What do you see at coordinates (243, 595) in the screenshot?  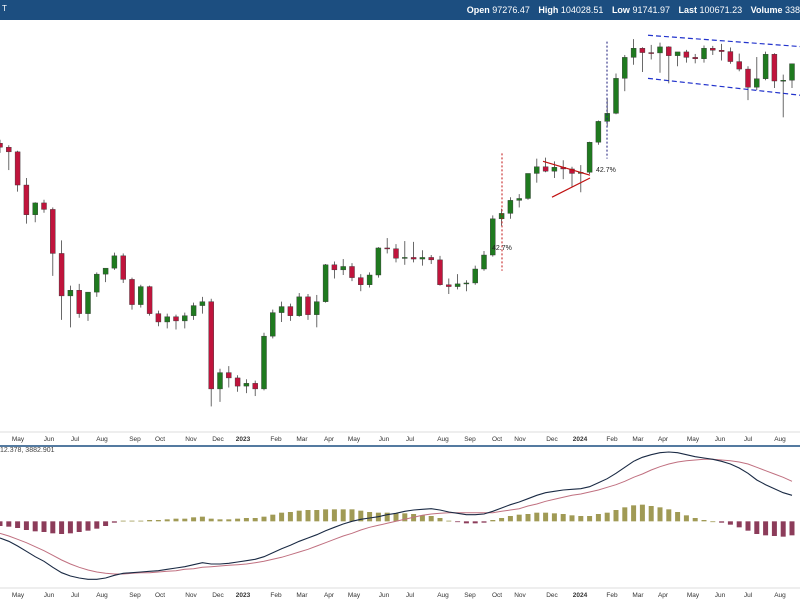 I see `x-tick-label-bottom: 2023` at bounding box center [243, 595].